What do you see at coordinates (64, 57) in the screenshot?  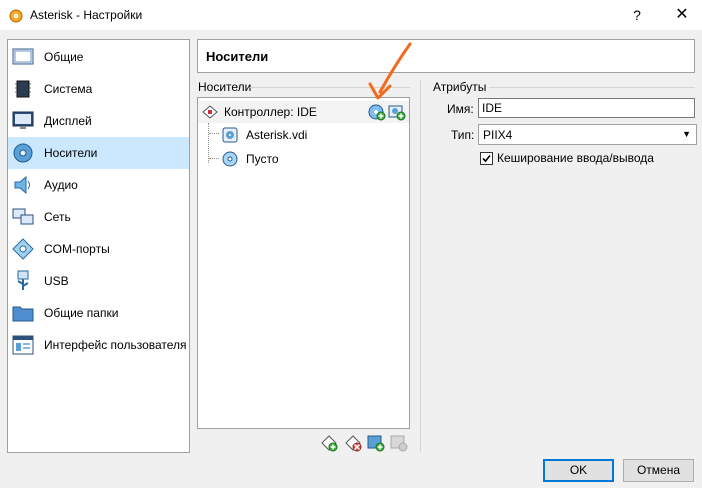 I see `sidebar-item-label: Общие` at bounding box center [64, 57].